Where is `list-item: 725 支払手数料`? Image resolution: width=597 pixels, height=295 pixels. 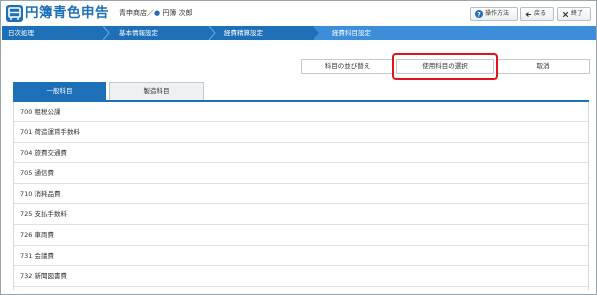 list-item: 725 支払手数料 is located at coordinates (301, 214).